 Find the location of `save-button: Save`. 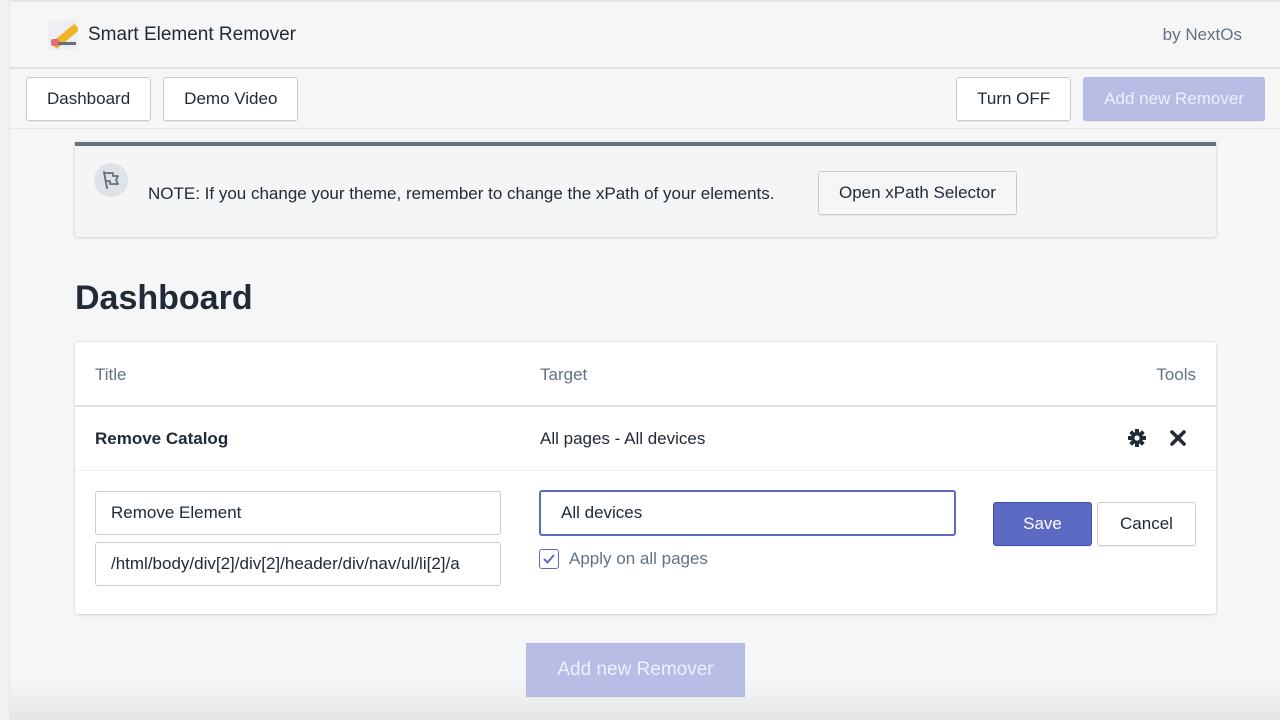

save-button: Save is located at coordinates (1042, 524).